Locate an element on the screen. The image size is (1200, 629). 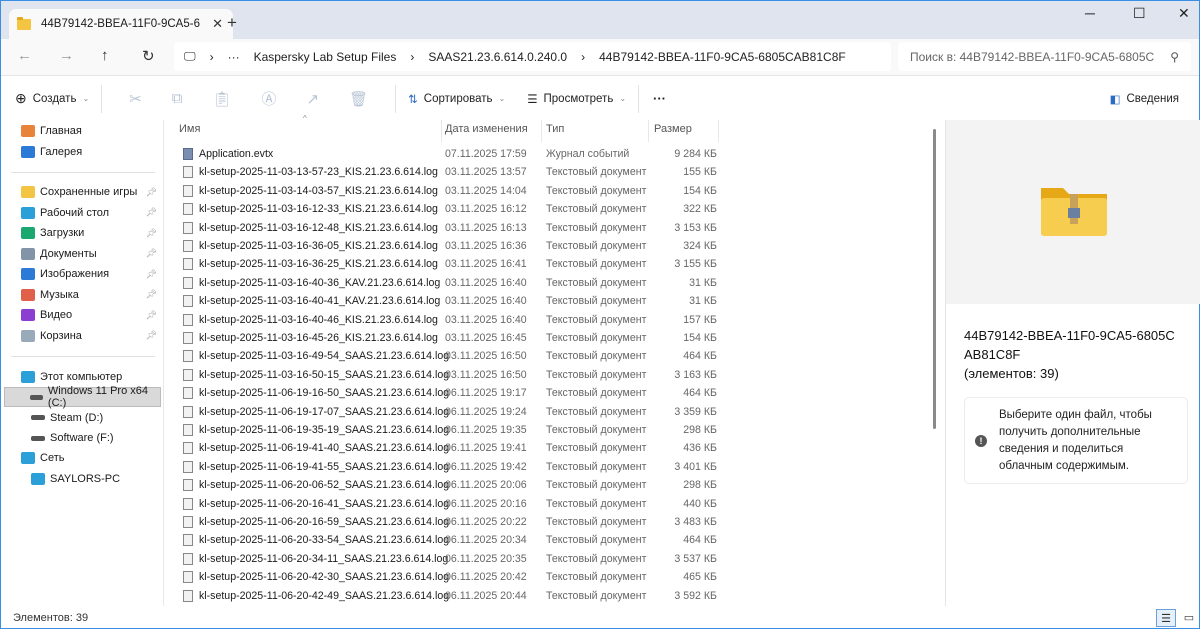
column-header-name: Имя is located at coordinates (189, 129).